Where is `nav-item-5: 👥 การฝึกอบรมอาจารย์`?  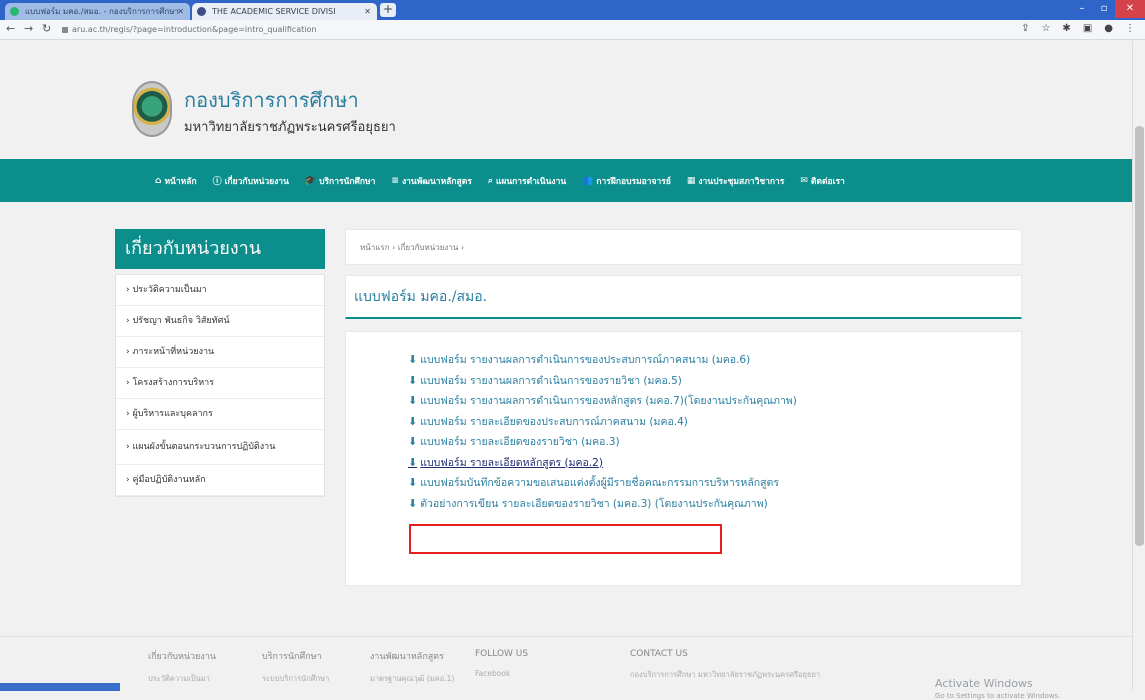 nav-item-5: 👥 การฝึกอบรมอาจารย์ is located at coordinates (626, 181).